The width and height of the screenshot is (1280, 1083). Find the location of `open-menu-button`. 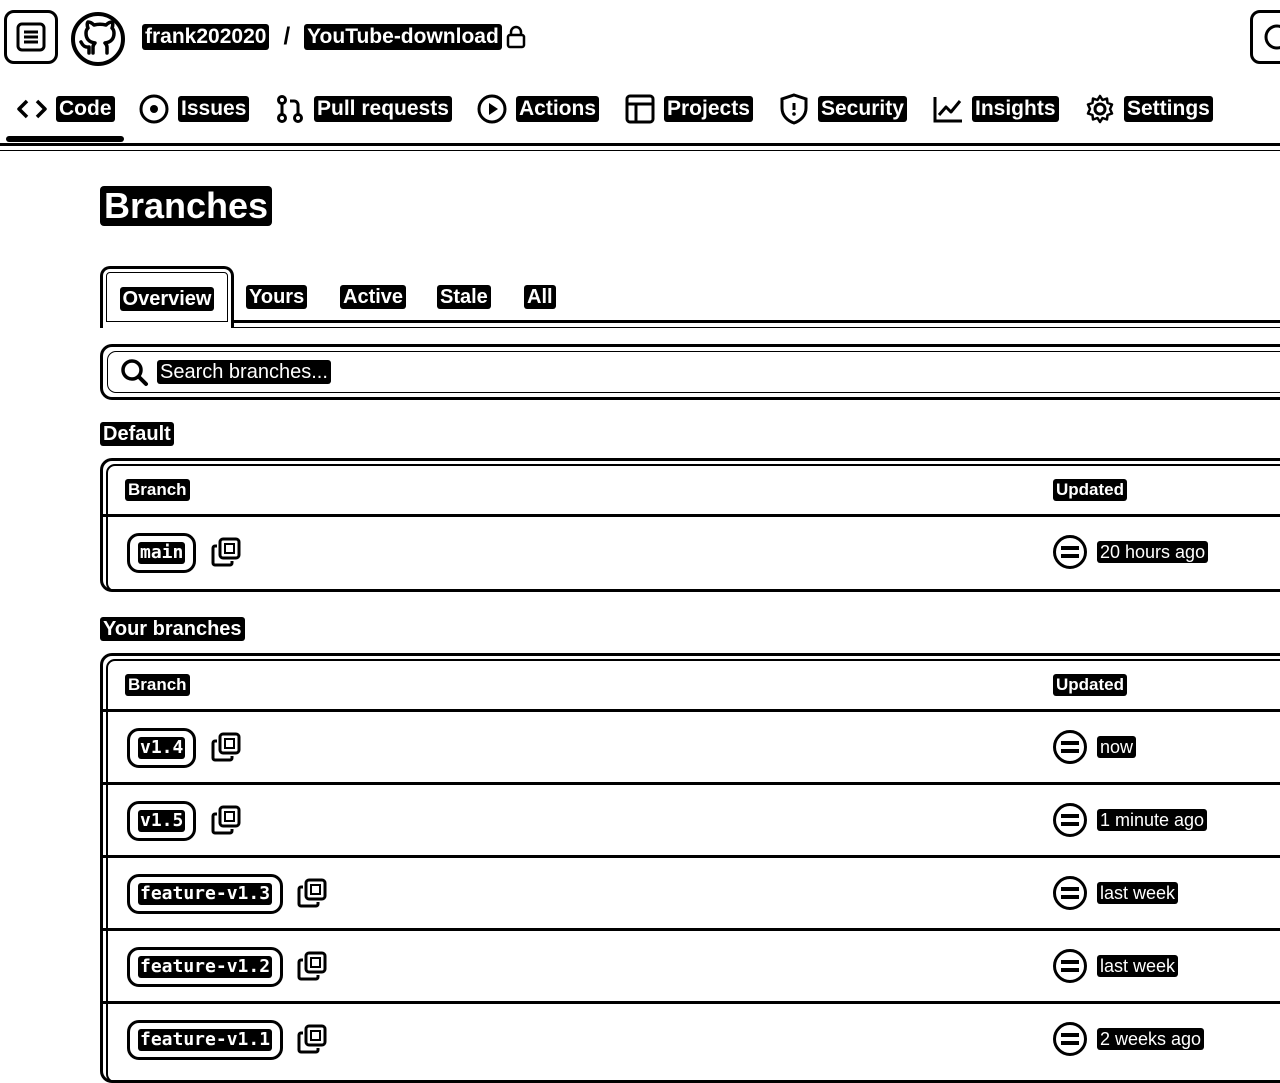

open-menu-button is located at coordinates (31, 37).